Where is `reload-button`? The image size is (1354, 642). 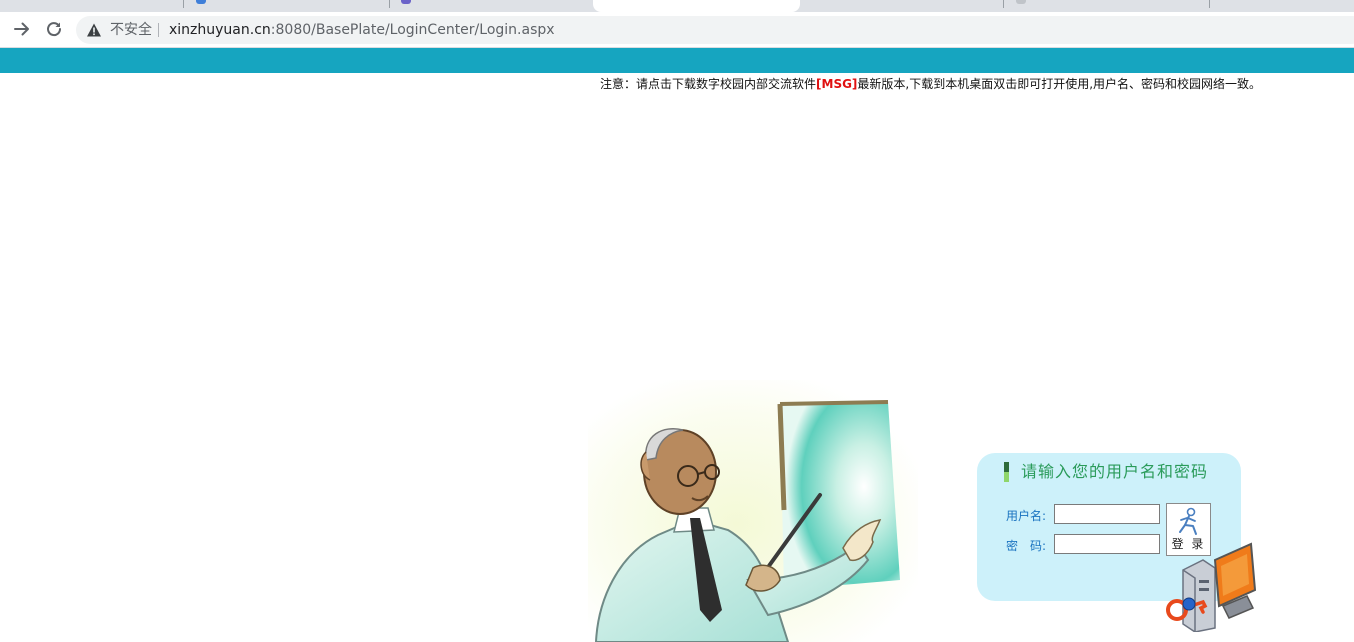 reload-button is located at coordinates (54, 29).